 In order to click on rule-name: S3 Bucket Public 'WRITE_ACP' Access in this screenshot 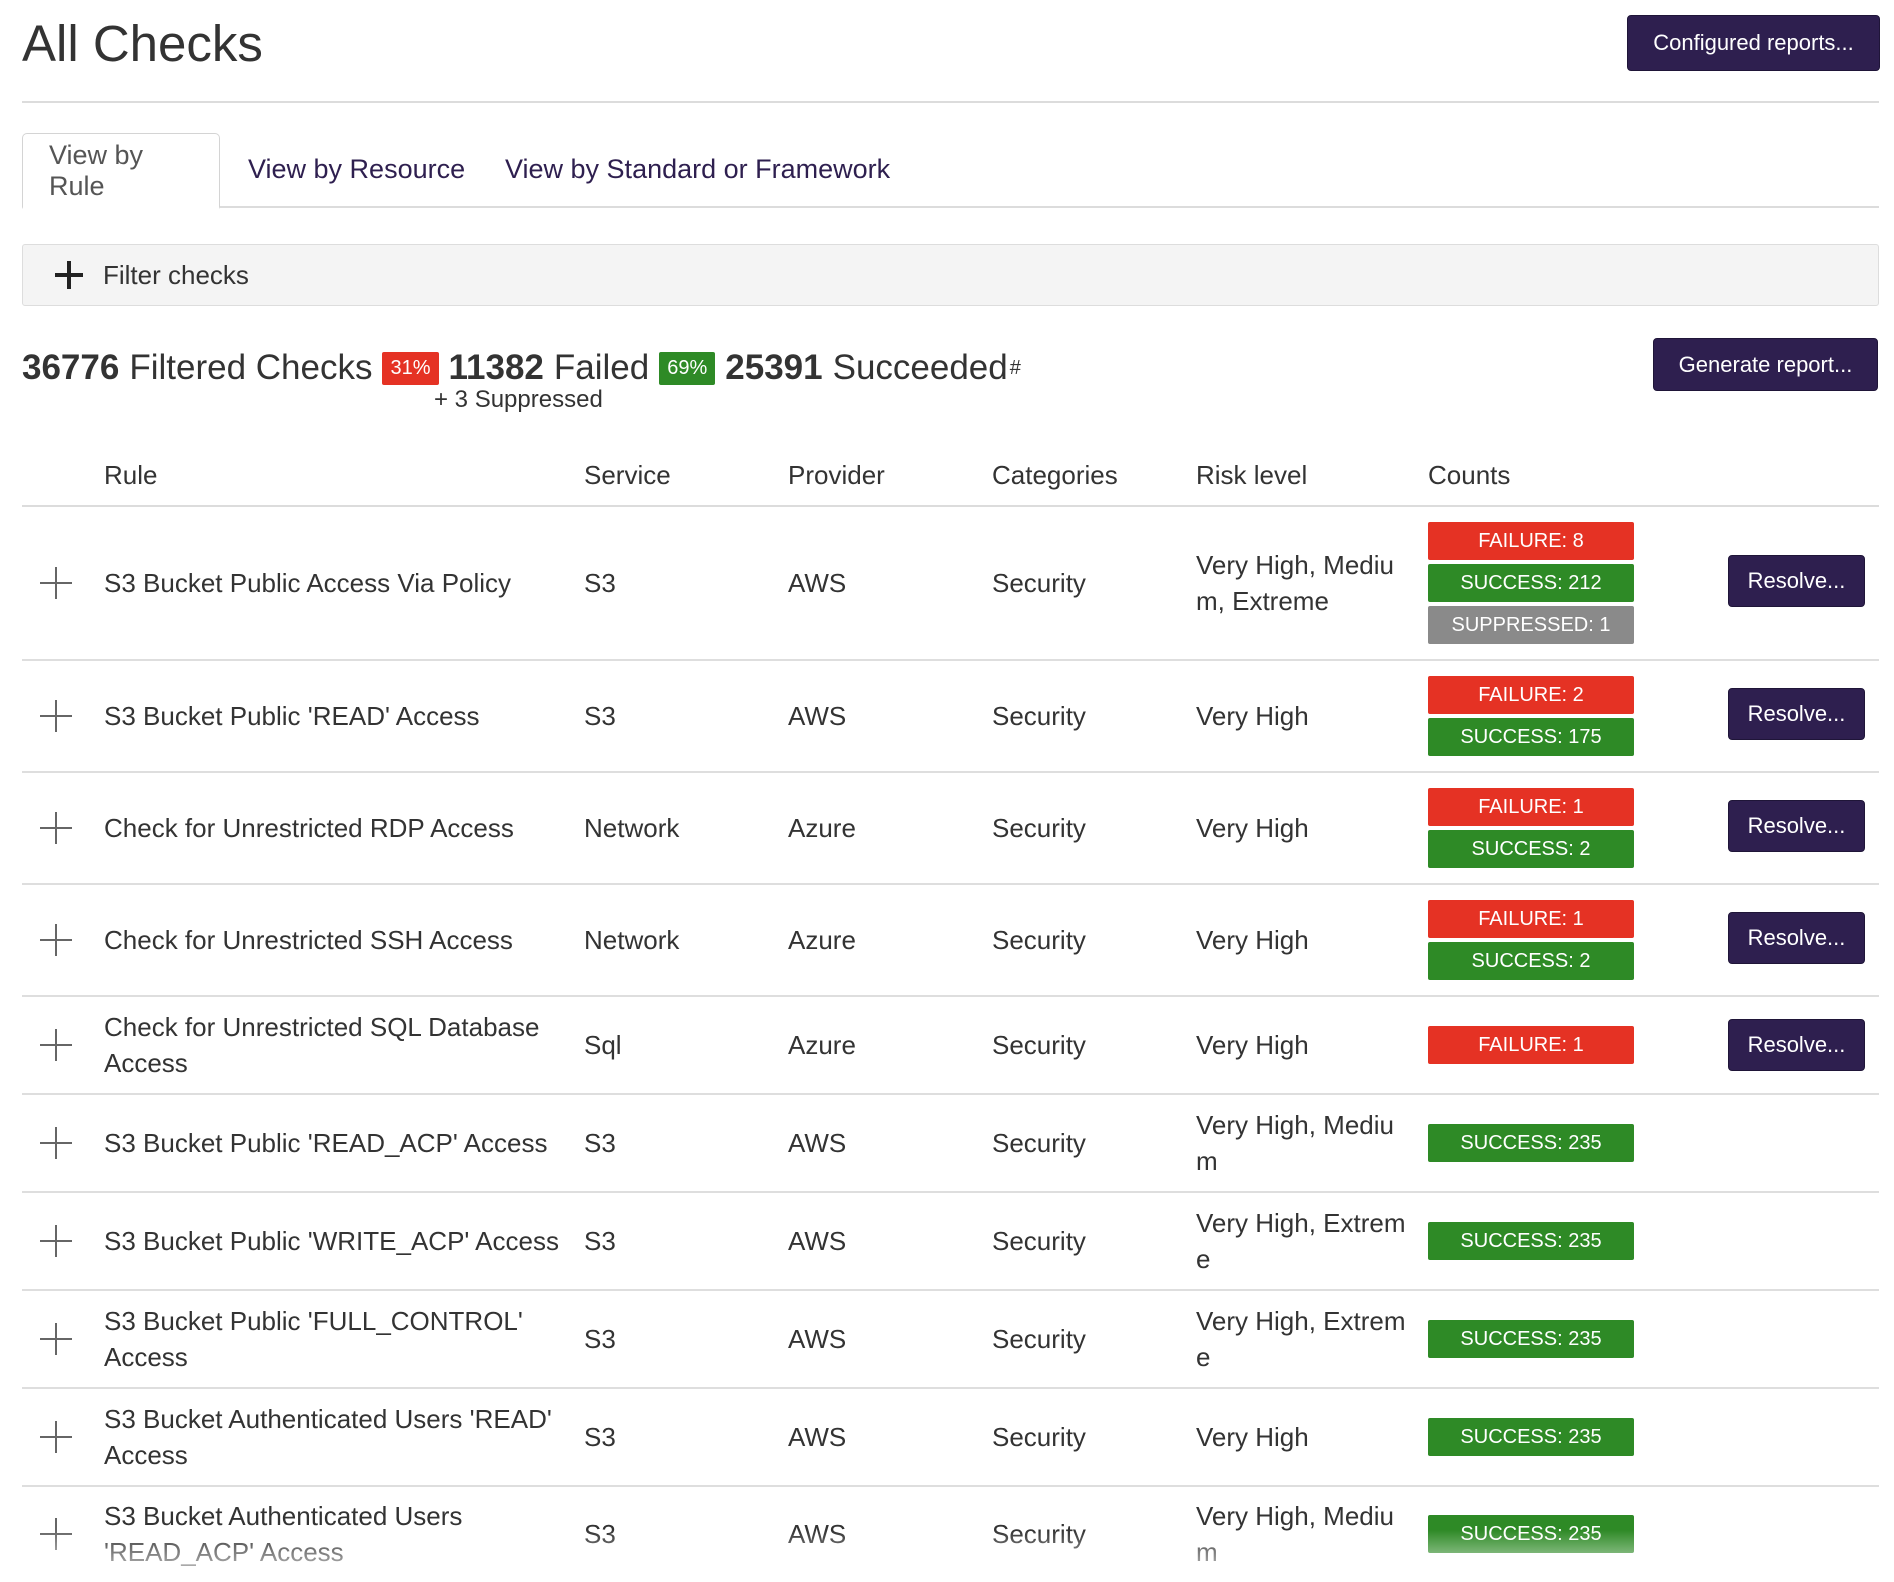, I will do `click(331, 1241)`.